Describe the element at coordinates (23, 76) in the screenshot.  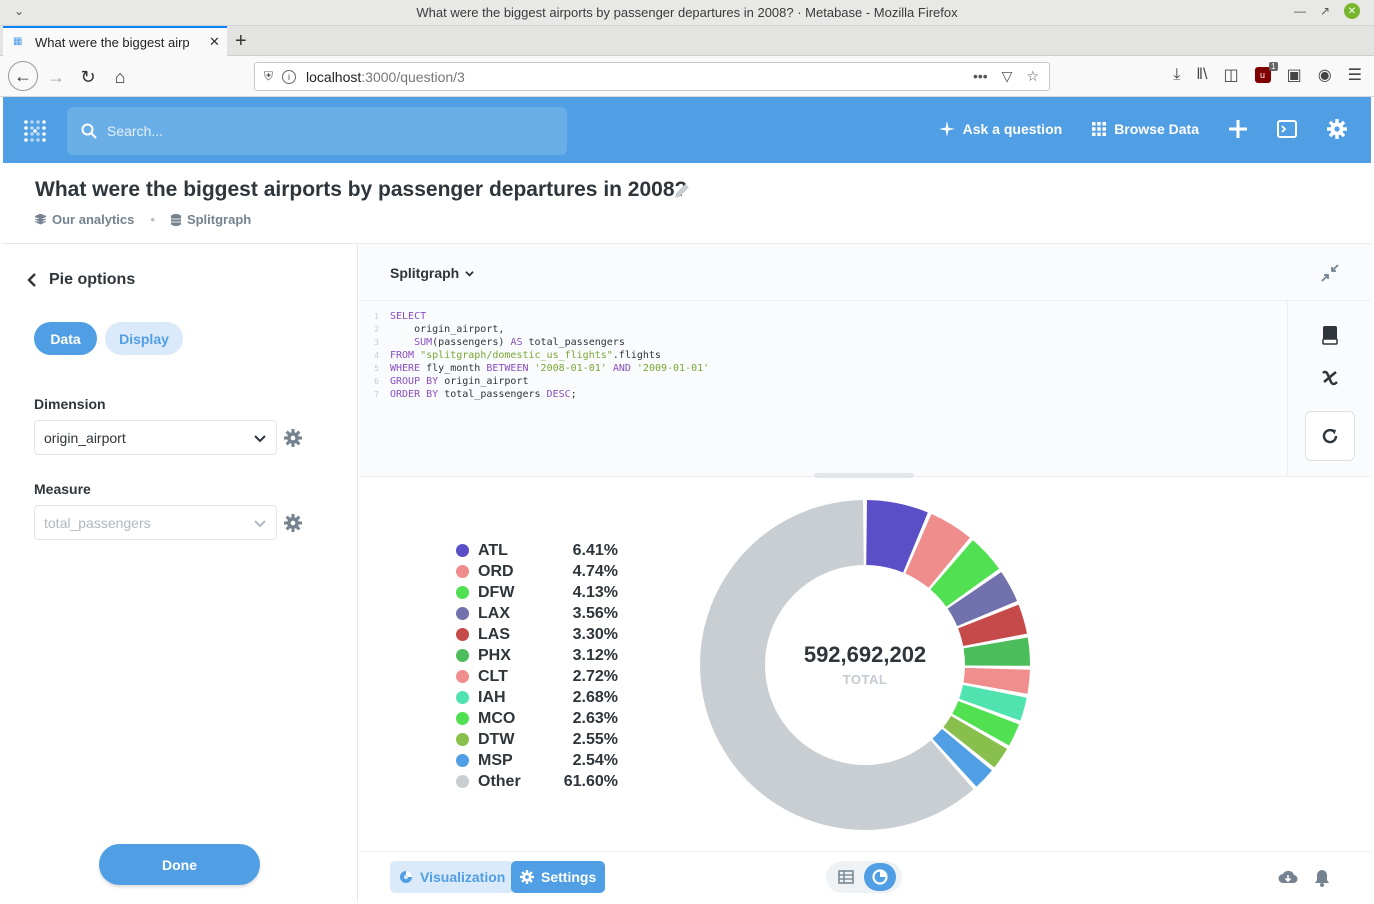
I see `back-icon: ←` at that location.